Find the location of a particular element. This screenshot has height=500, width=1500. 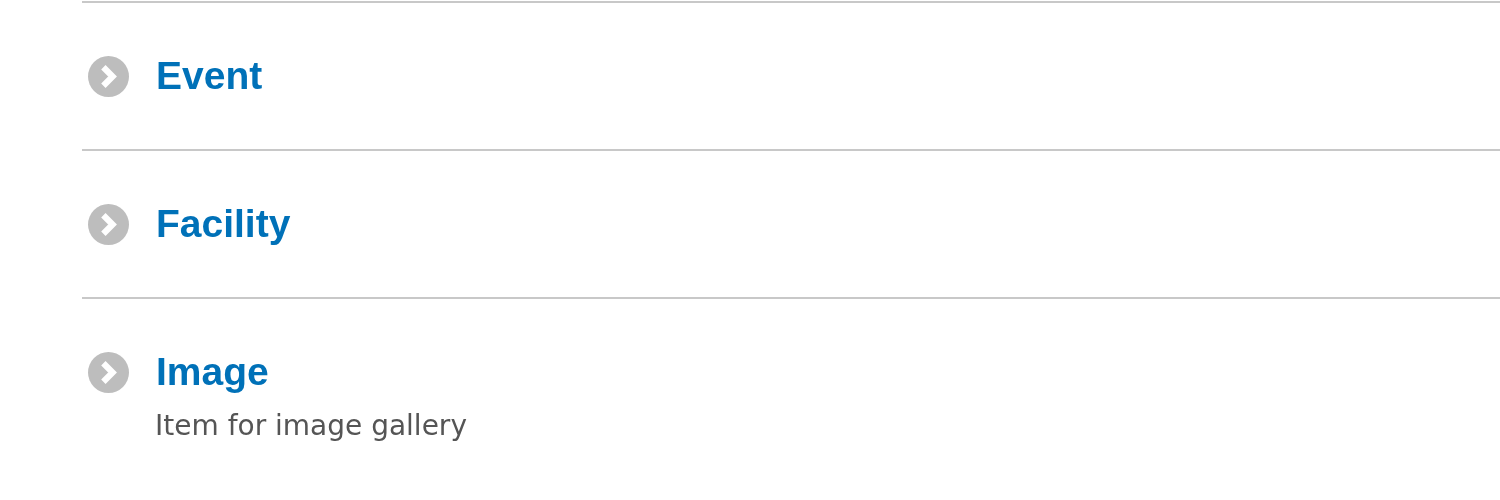

item-title-link: Facility is located at coordinates (223, 224).